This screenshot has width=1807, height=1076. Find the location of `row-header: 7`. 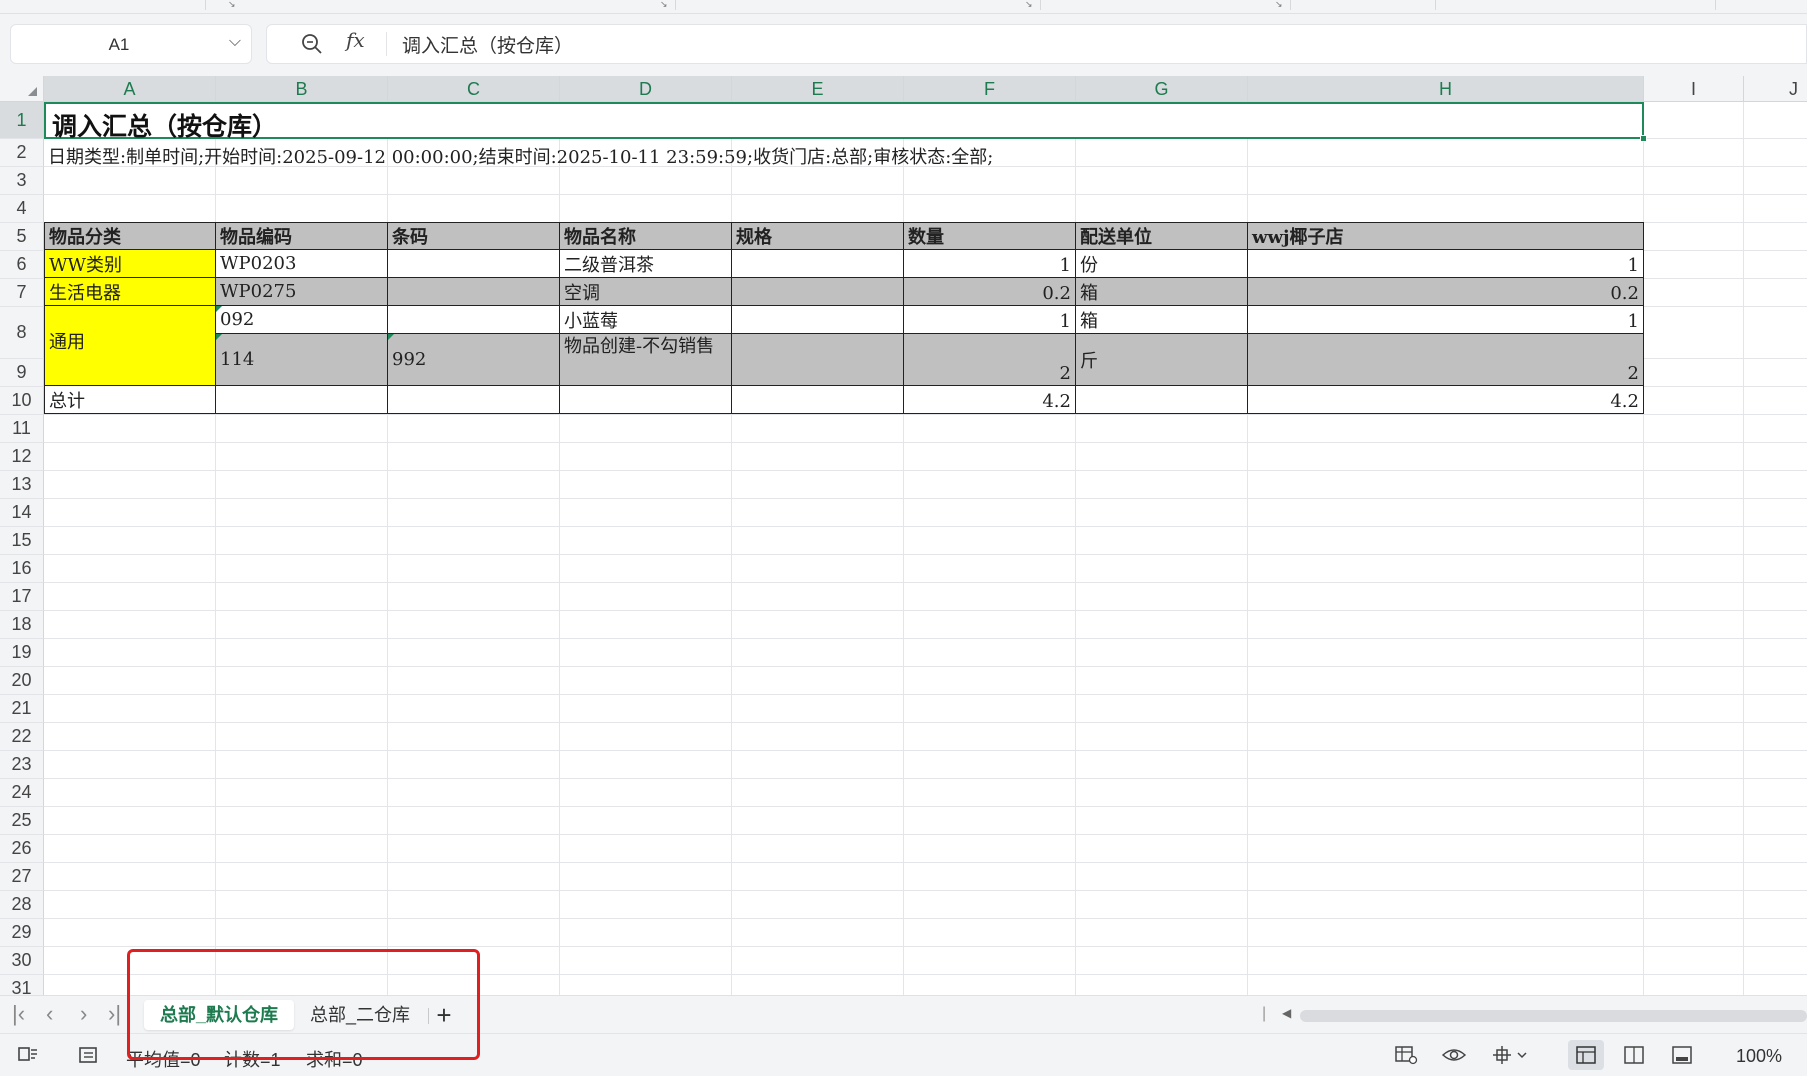

row-header: 7 is located at coordinates (22, 293).